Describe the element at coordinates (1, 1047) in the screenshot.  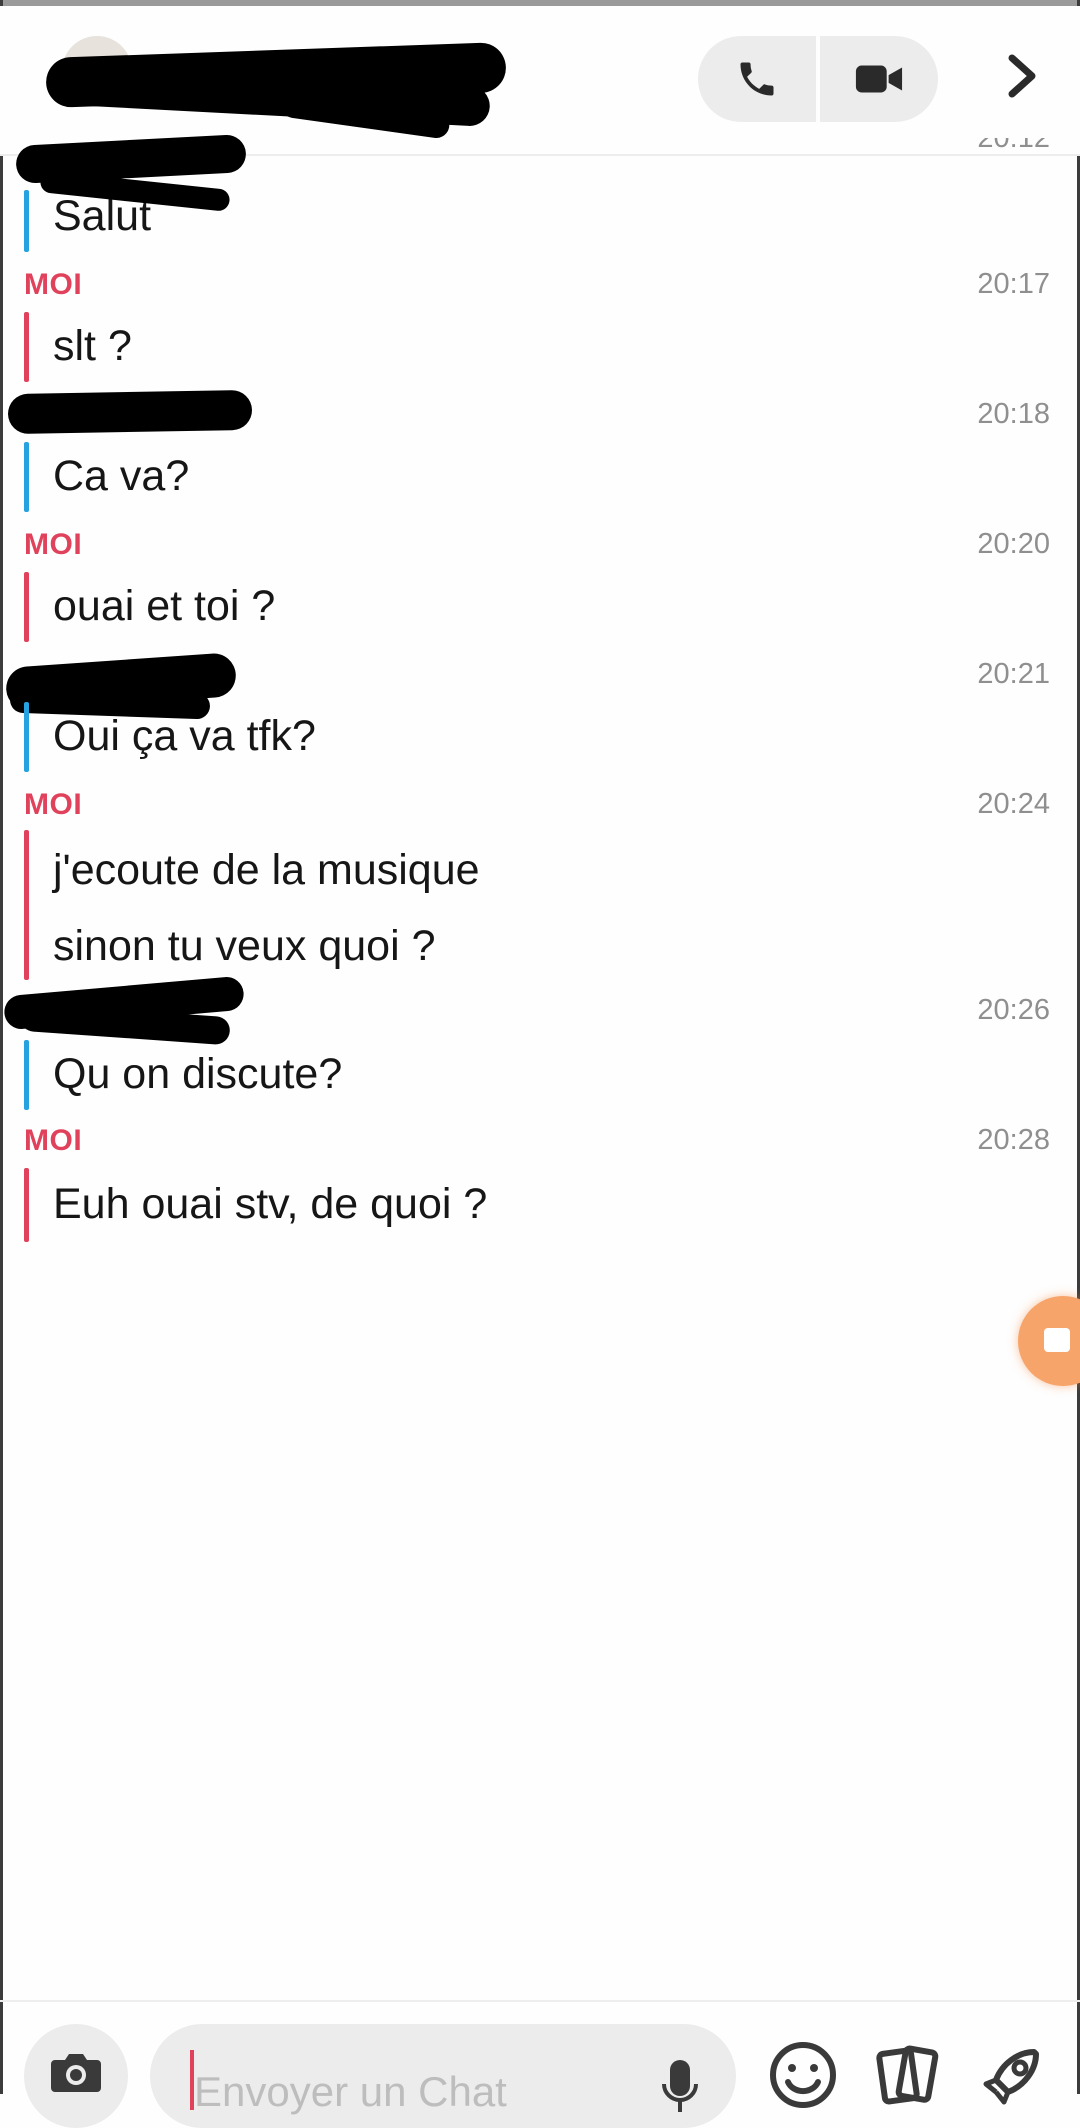
I see `window-left-edge` at that location.